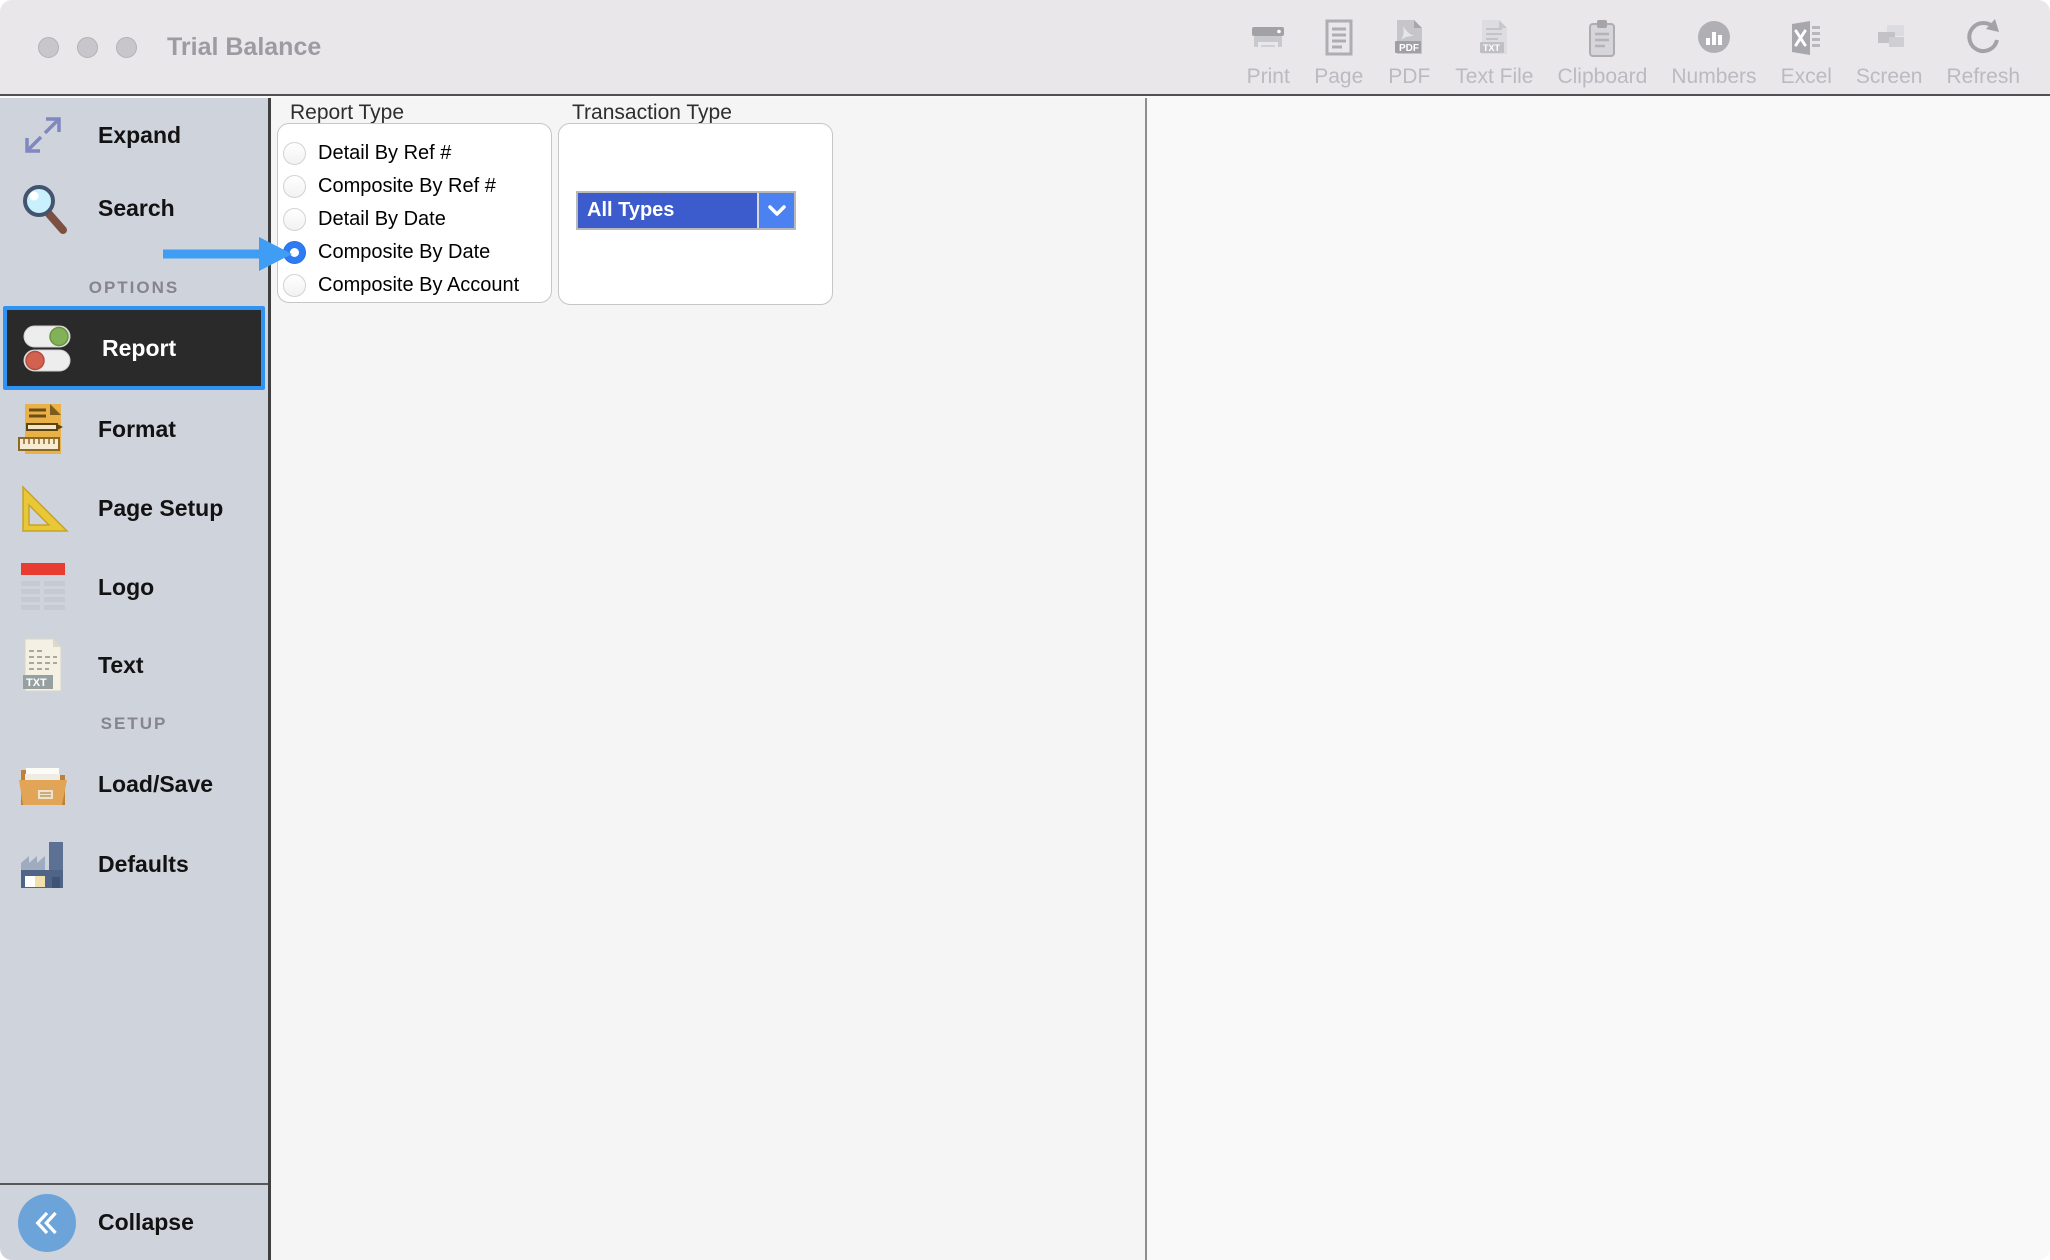 The image size is (2050, 1260). I want to click on zoom-button, so click(126, 47).